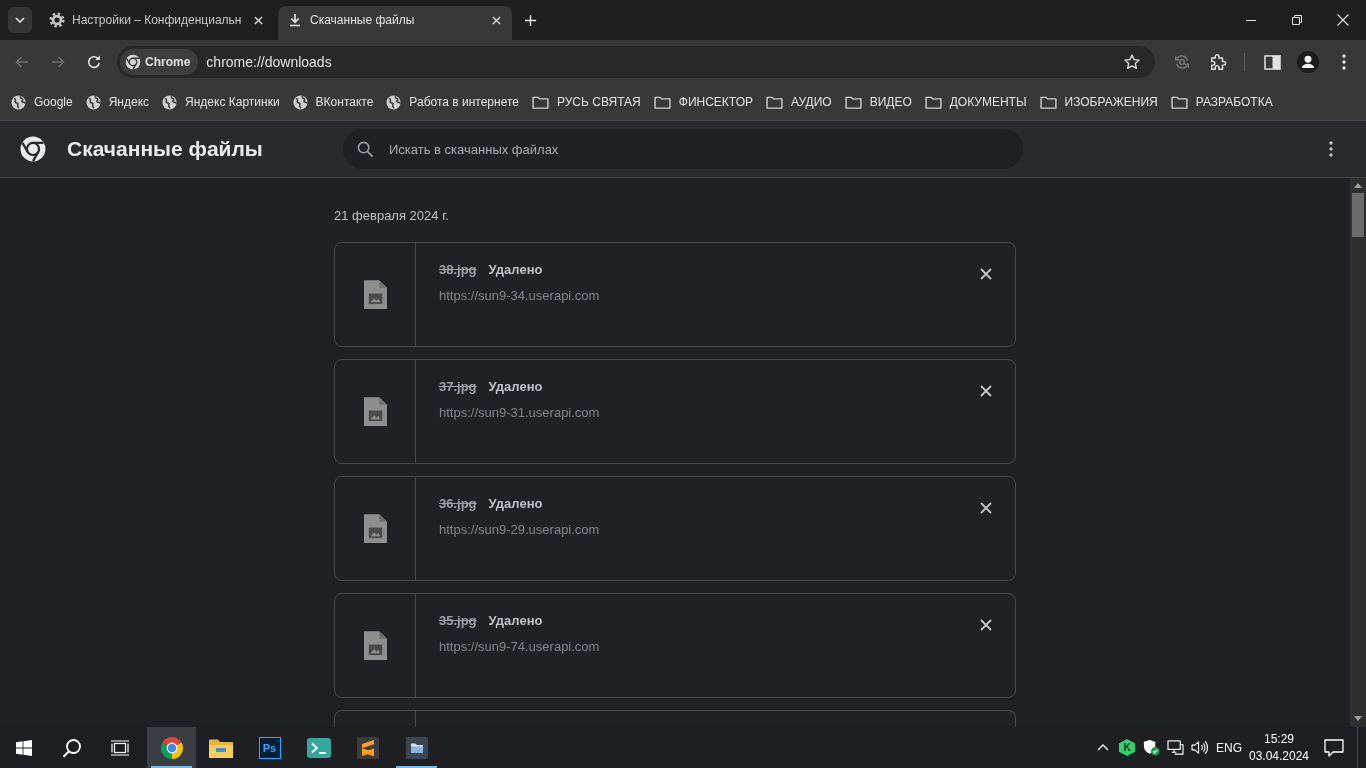  Describe the element at coordinates (395, 23) in the screenshot. I see `browser-tab: Скачанные файлы` at that location.